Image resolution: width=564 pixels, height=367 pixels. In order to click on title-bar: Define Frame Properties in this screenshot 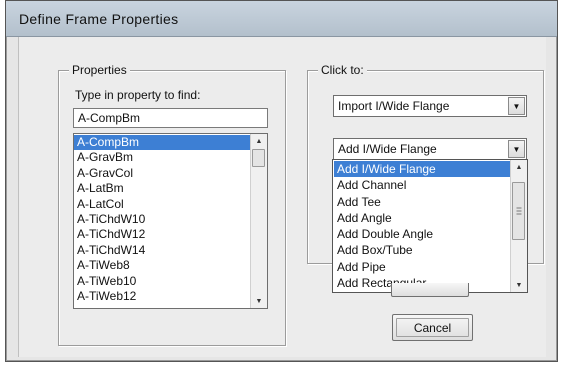, I will do `click(281, 19)`.